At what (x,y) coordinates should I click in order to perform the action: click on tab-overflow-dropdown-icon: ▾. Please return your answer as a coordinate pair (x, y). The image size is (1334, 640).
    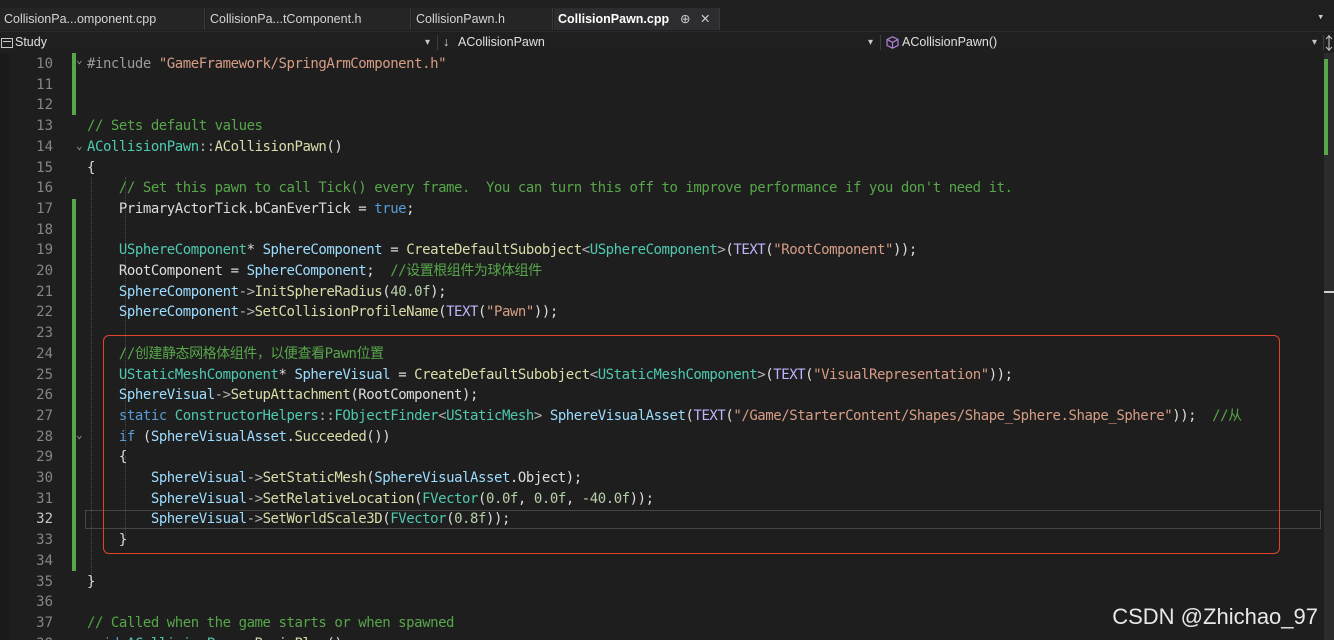
    Looking at the image, I should click on (1320, 16).